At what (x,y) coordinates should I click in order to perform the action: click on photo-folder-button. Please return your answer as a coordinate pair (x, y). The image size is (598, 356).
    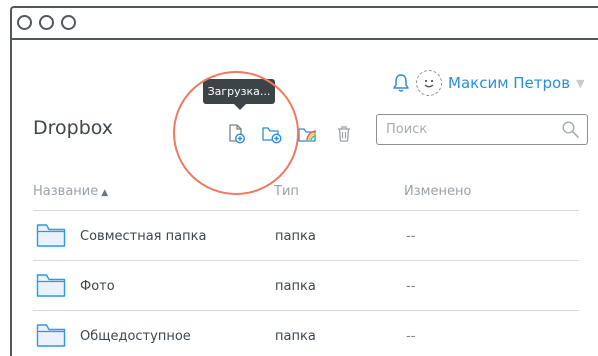
    Looking at the image, I should click on (308, 134).